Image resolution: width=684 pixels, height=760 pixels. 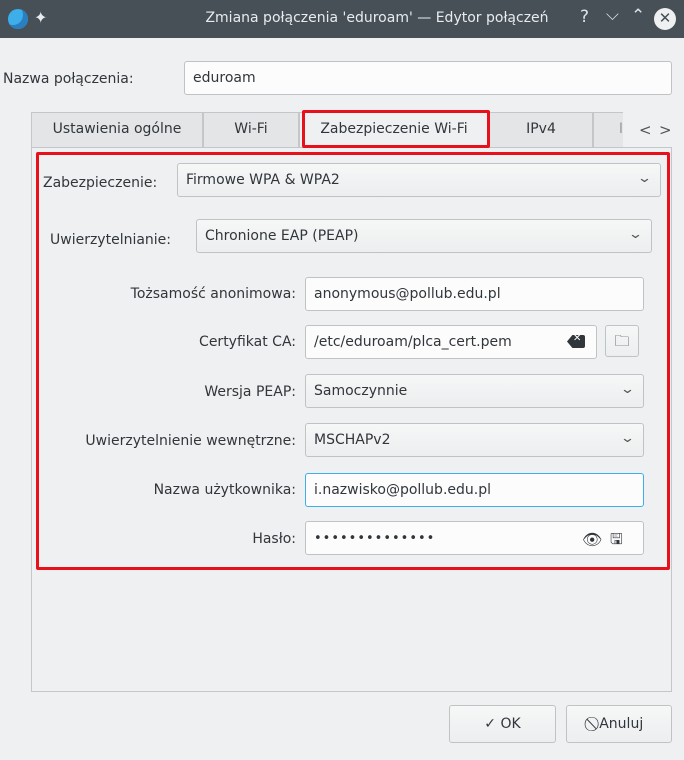 I want to click on help-button: ?, so click(x=584, y=17).